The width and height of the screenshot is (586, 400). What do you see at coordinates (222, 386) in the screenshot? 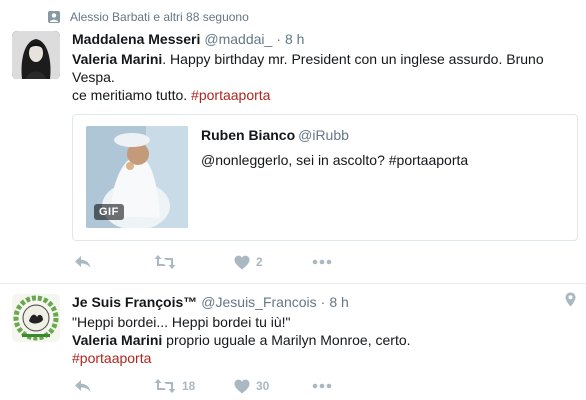
I see `tweet-actions: 18 30` at bounding box center [222, 386].